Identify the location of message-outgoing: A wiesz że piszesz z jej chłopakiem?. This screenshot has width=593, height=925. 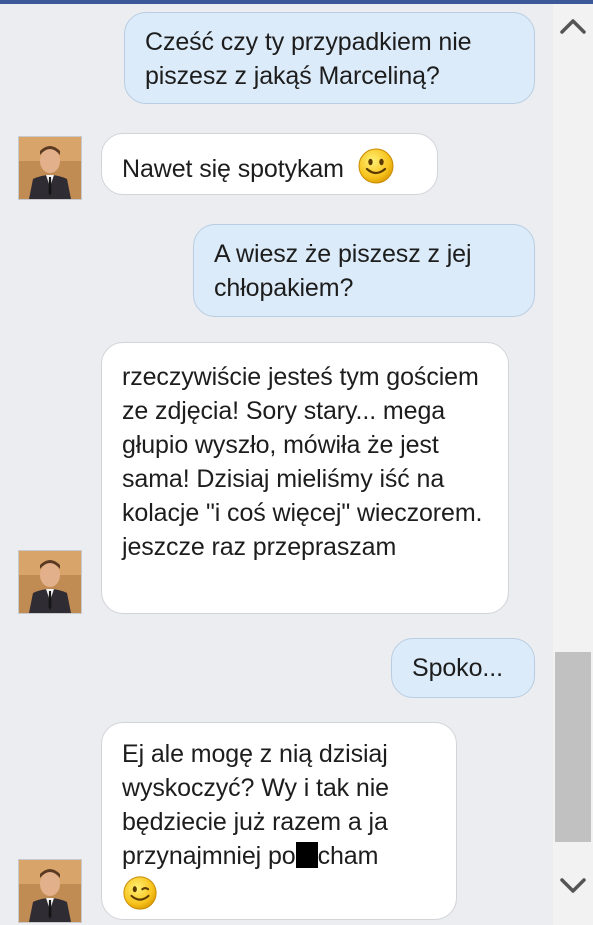
(364, 270).